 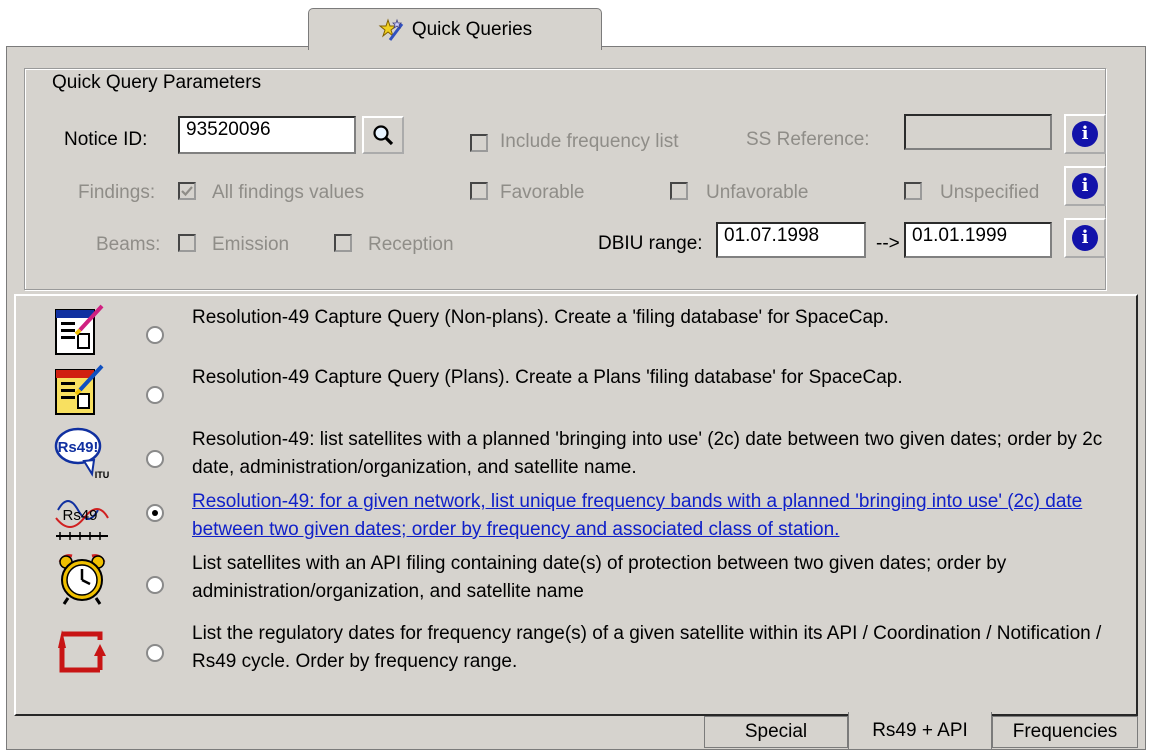 I want to click on svg-text: ITU, so click(x=102, y=475).